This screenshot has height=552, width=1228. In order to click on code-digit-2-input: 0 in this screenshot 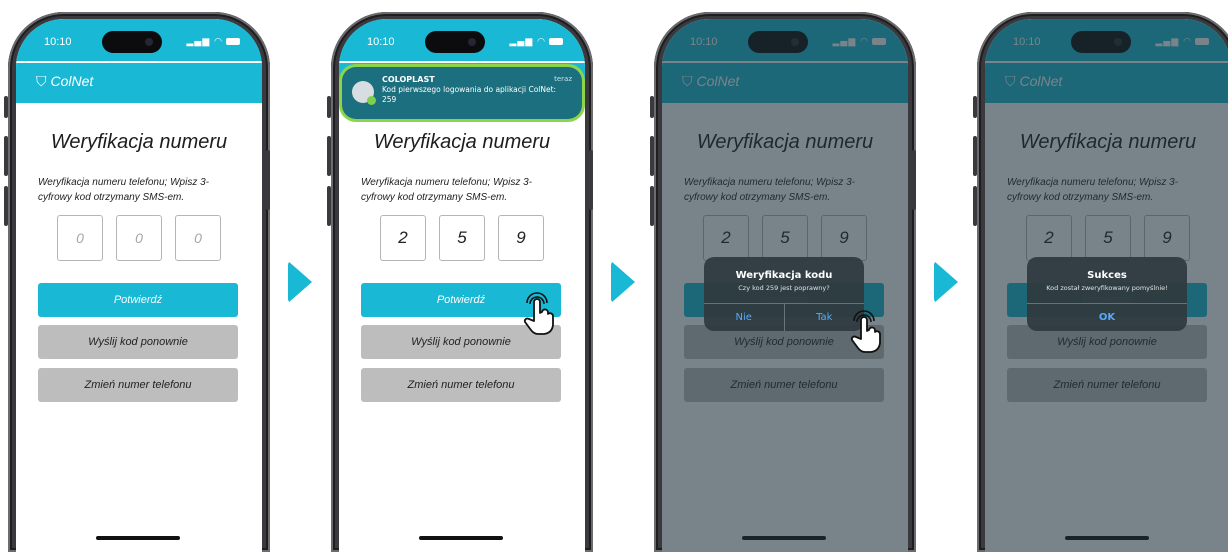, I will do `click(139, 238)`.